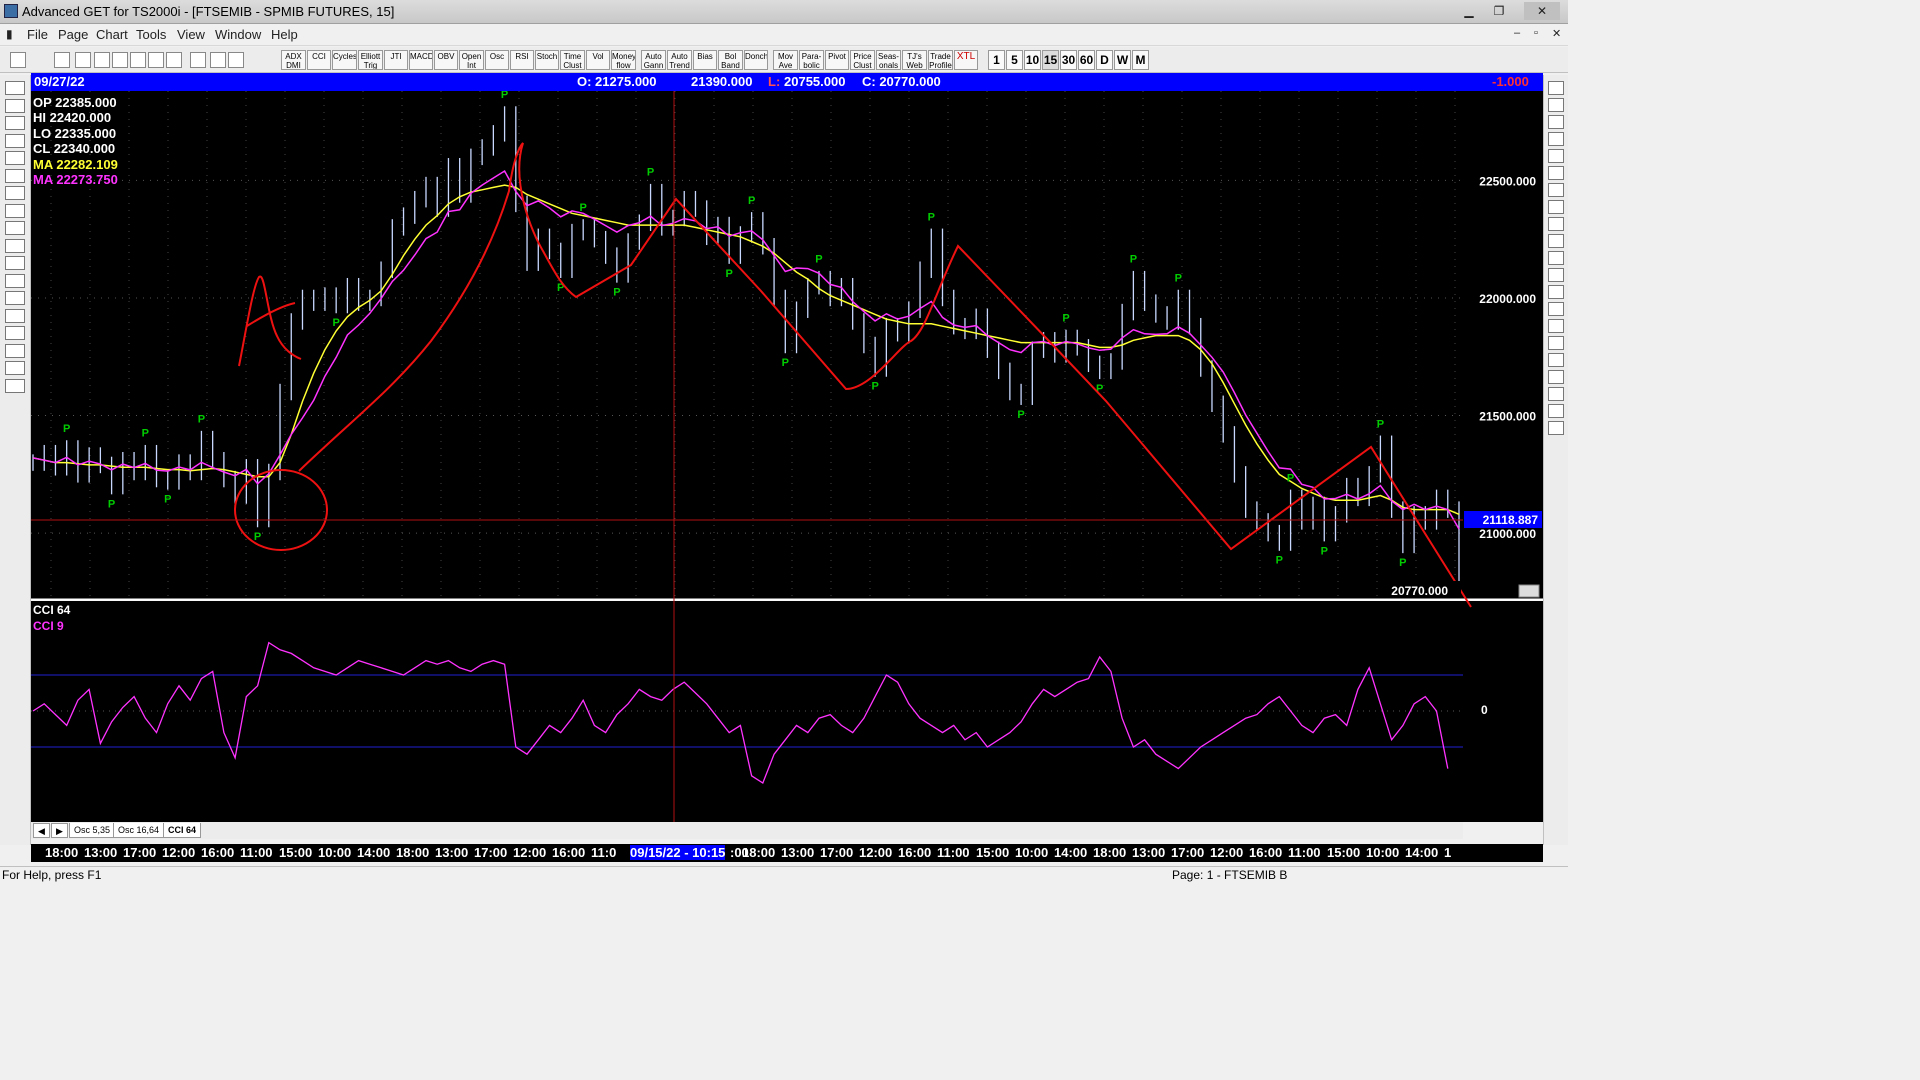  I want to click on indicator-button-para-bolic: Para-bolic, so click(811, 60).